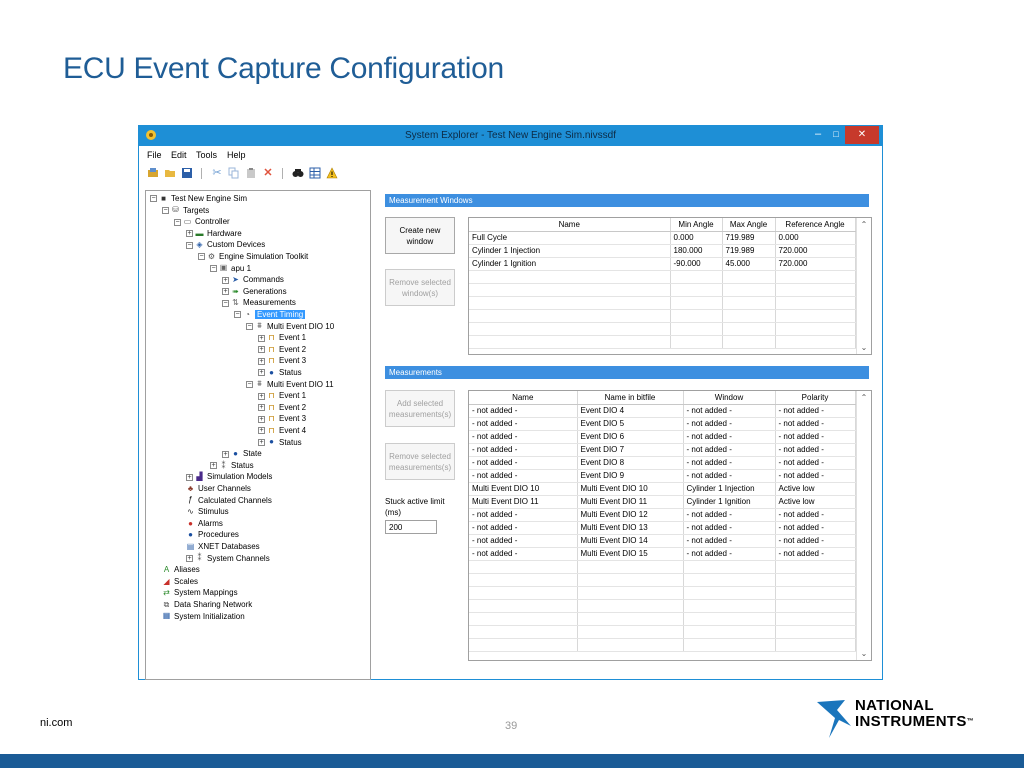  Describe the element at coordinates (181, 569) in the screenshot. I see `tree-node: A Aliases` at that location.